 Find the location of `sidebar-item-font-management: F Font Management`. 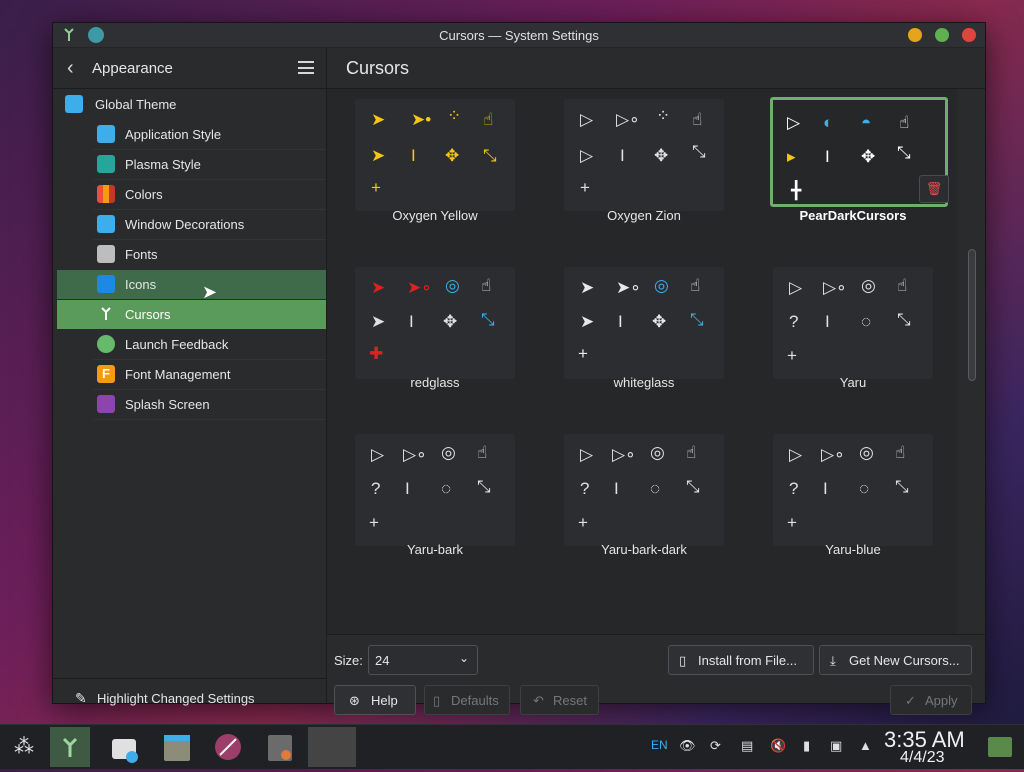

sidebar-item-font-management: F Font Management is located at coordinates (191, 374).